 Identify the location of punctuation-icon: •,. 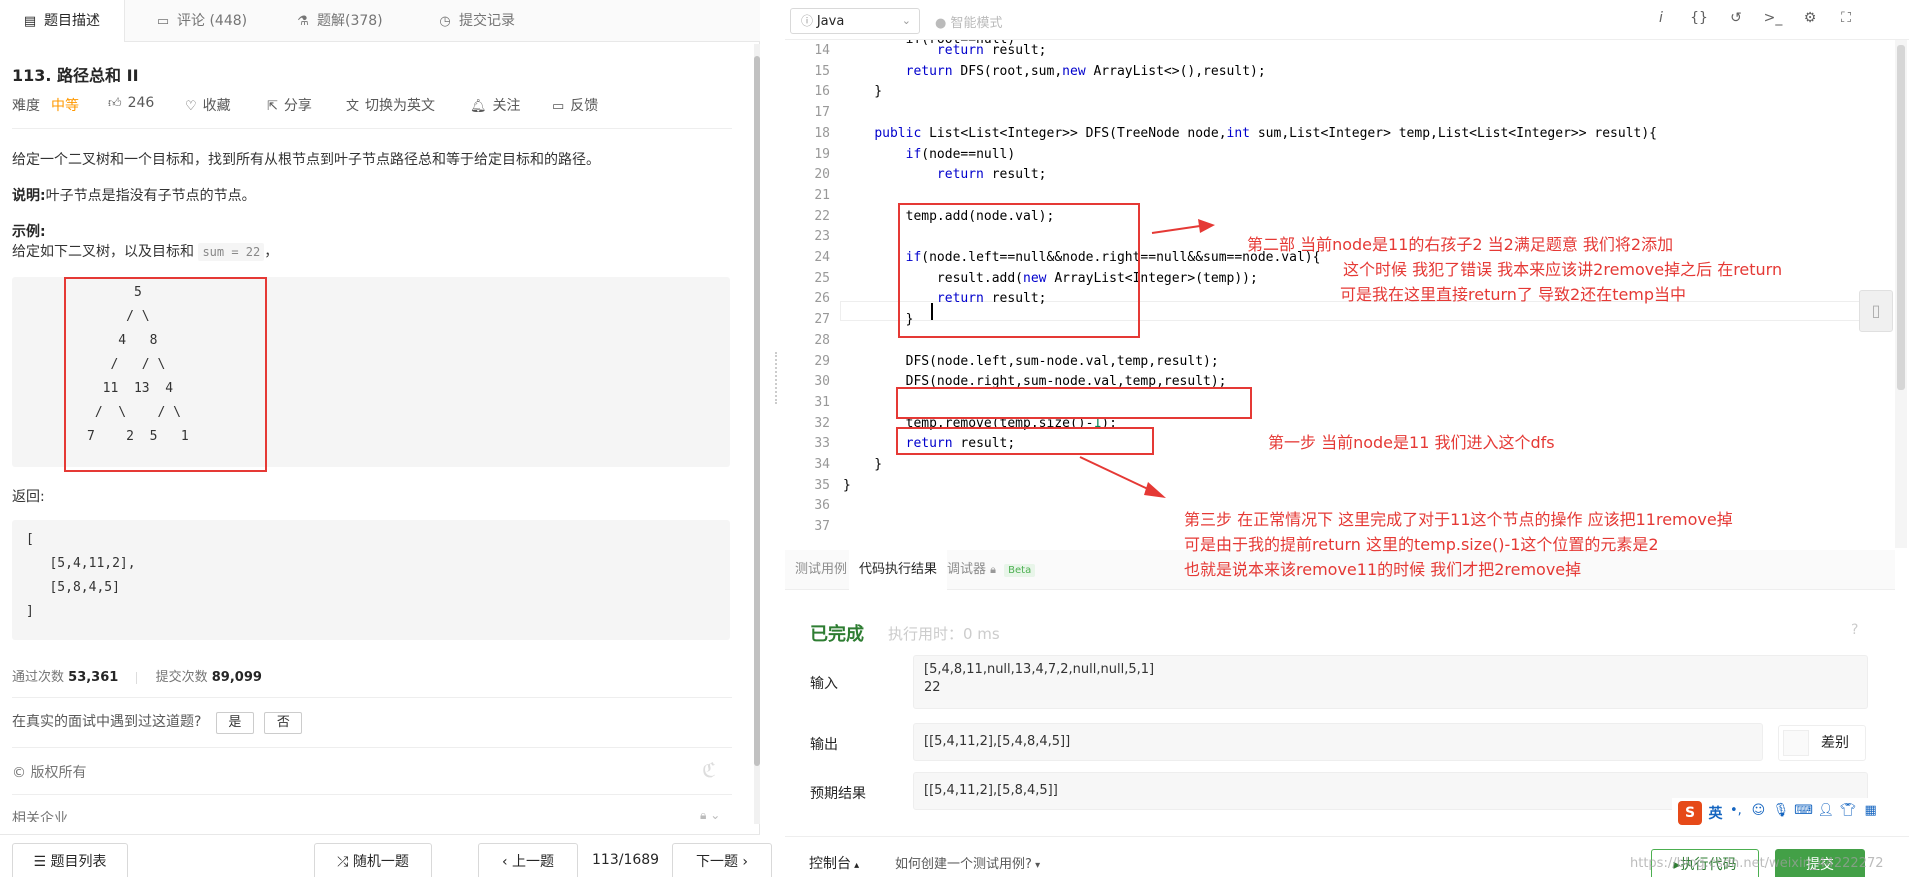
(1736, 810).